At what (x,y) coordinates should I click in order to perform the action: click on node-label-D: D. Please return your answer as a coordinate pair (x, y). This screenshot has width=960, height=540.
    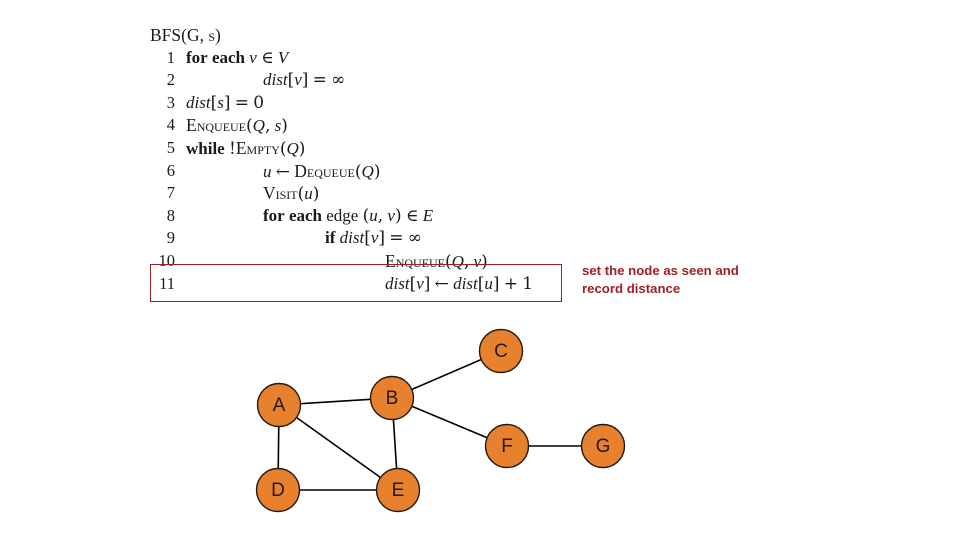
    Looking at the image, I should click on (278, 490).